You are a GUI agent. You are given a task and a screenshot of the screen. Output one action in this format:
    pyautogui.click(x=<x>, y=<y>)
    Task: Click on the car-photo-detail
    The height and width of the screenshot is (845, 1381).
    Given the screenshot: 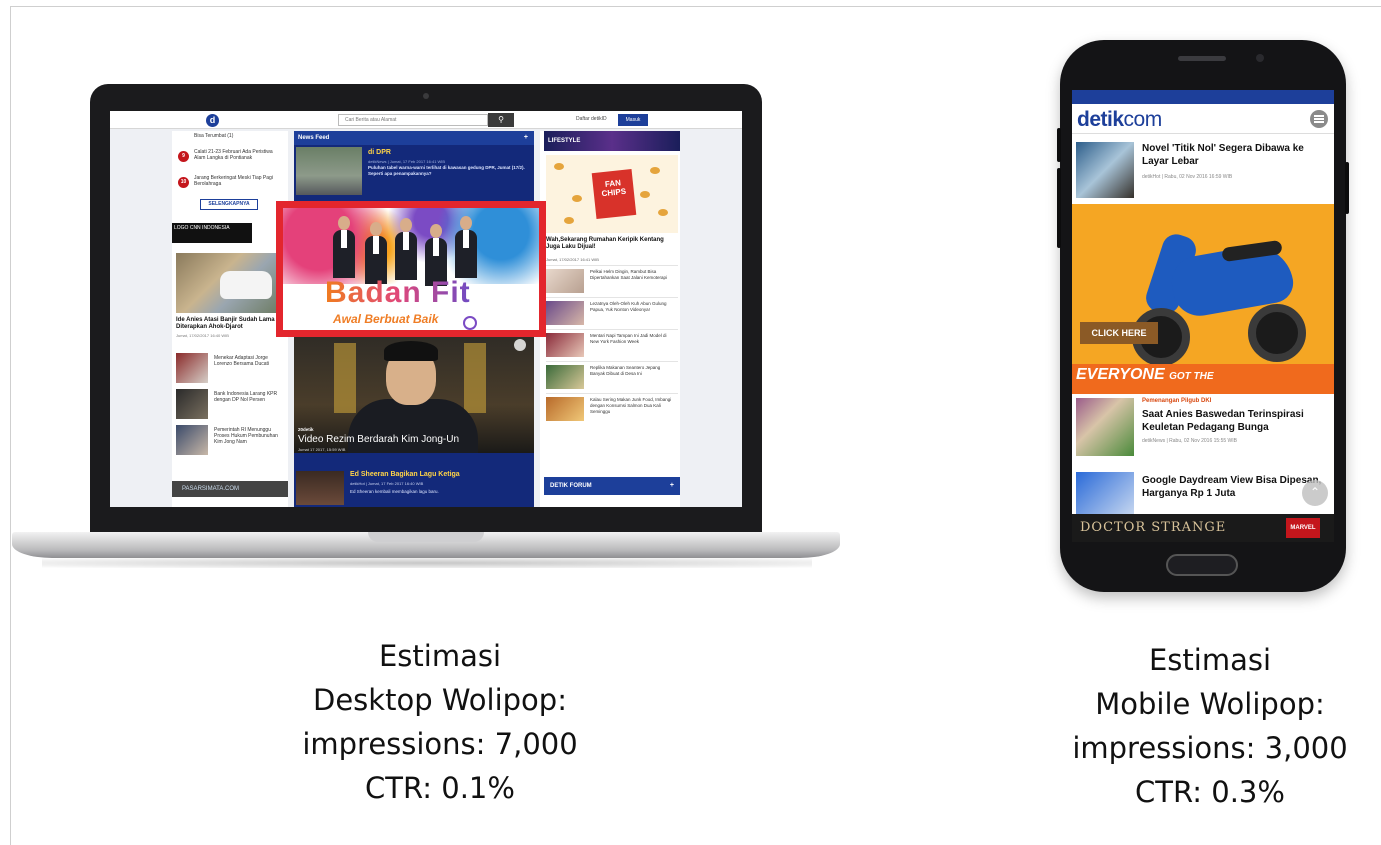 What is the action you would take?
    pyautogui.click(x=246, y=285)
    